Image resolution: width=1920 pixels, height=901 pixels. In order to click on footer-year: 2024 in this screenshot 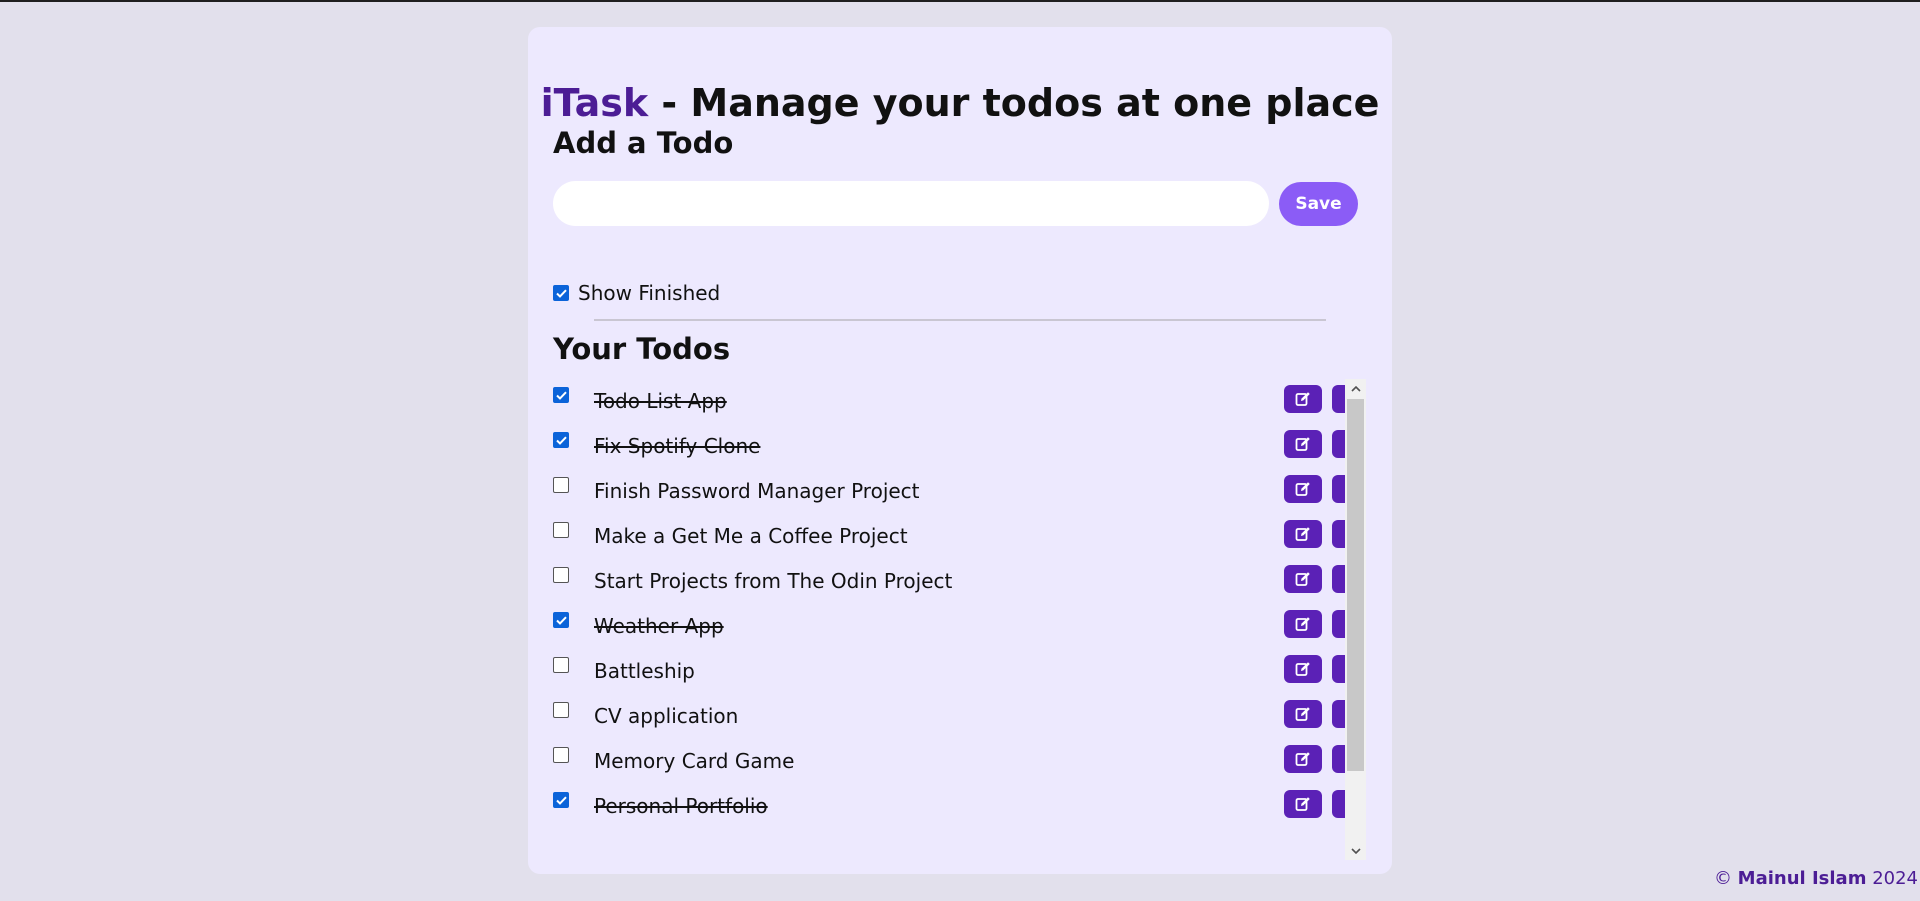, I will do `click(1895, 878)`.